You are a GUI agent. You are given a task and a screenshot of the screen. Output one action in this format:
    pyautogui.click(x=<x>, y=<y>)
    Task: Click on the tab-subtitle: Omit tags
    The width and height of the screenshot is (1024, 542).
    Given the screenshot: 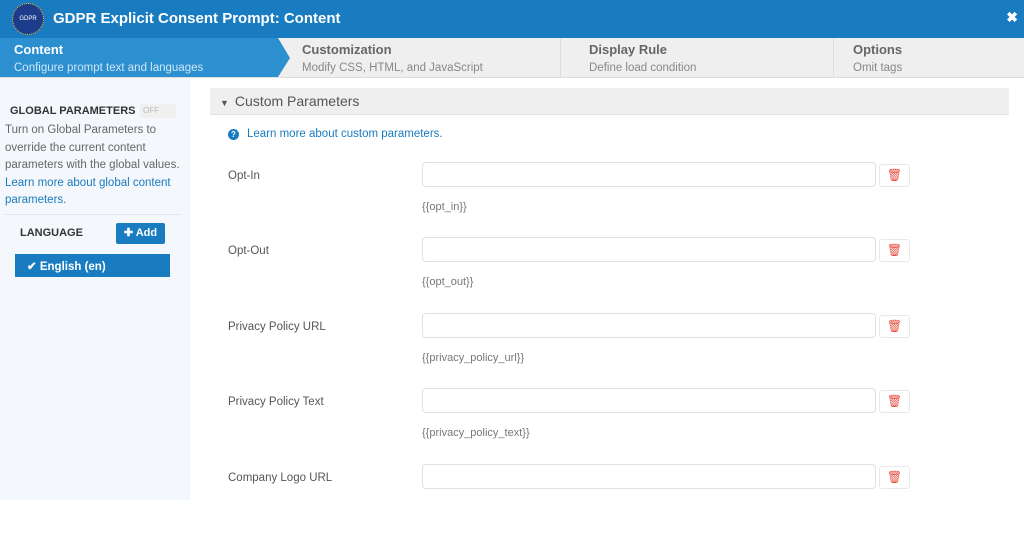 What is the action you would take?
    pyautogui.click(x=878, y=68)
    